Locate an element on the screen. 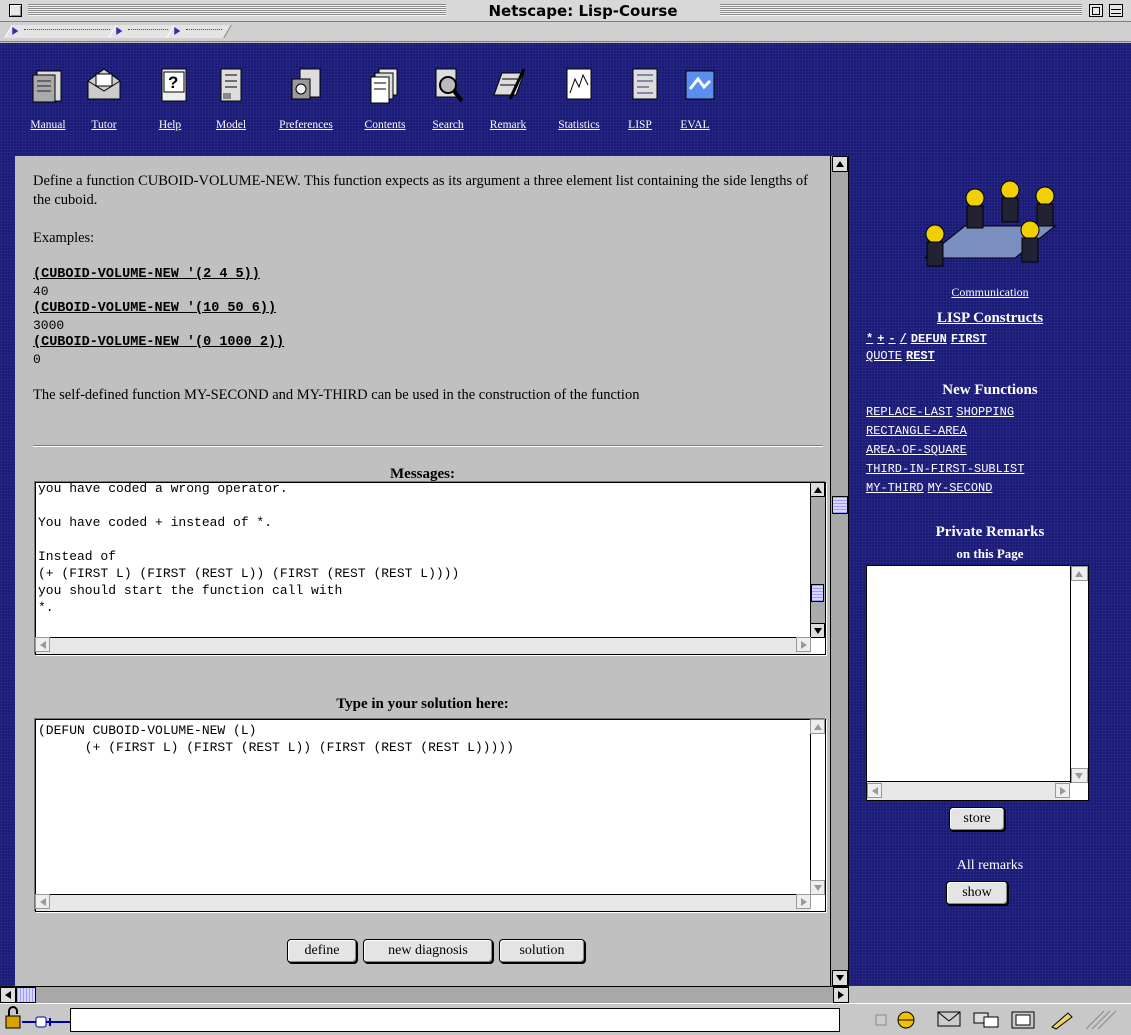  nav-manual: Manual is located at coordinates (48, 105).